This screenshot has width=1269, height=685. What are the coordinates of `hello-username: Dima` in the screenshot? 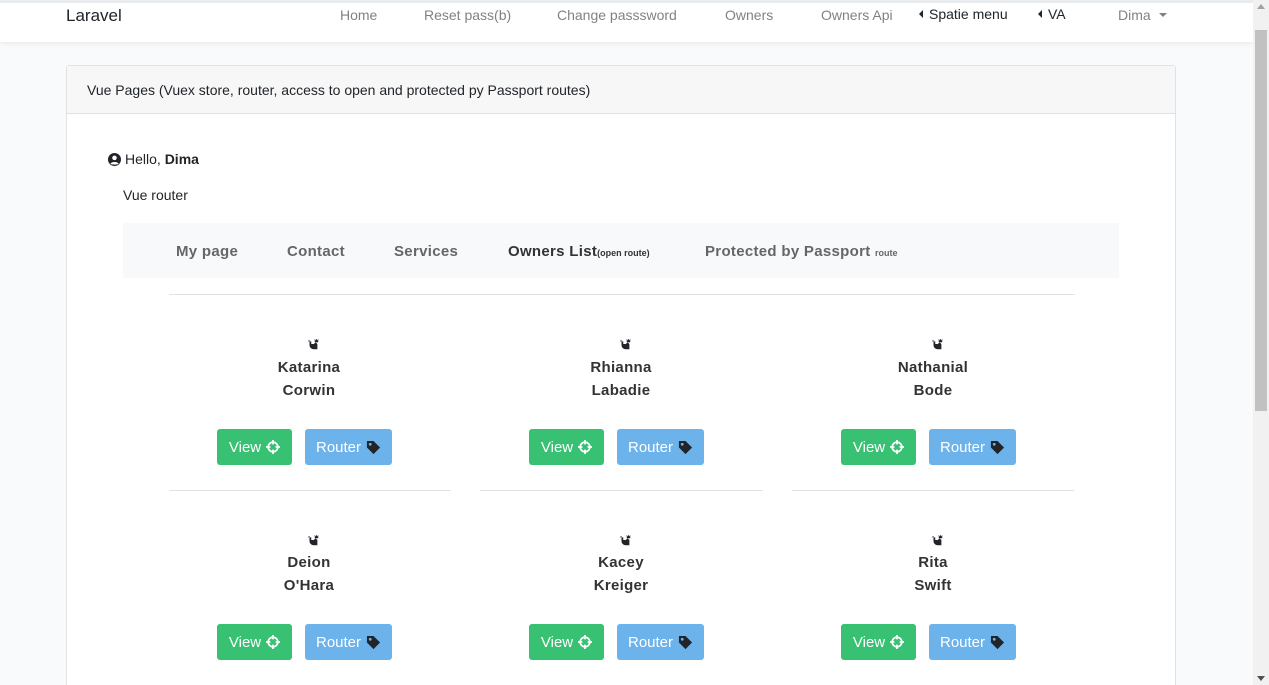 It's located at (181, 159).